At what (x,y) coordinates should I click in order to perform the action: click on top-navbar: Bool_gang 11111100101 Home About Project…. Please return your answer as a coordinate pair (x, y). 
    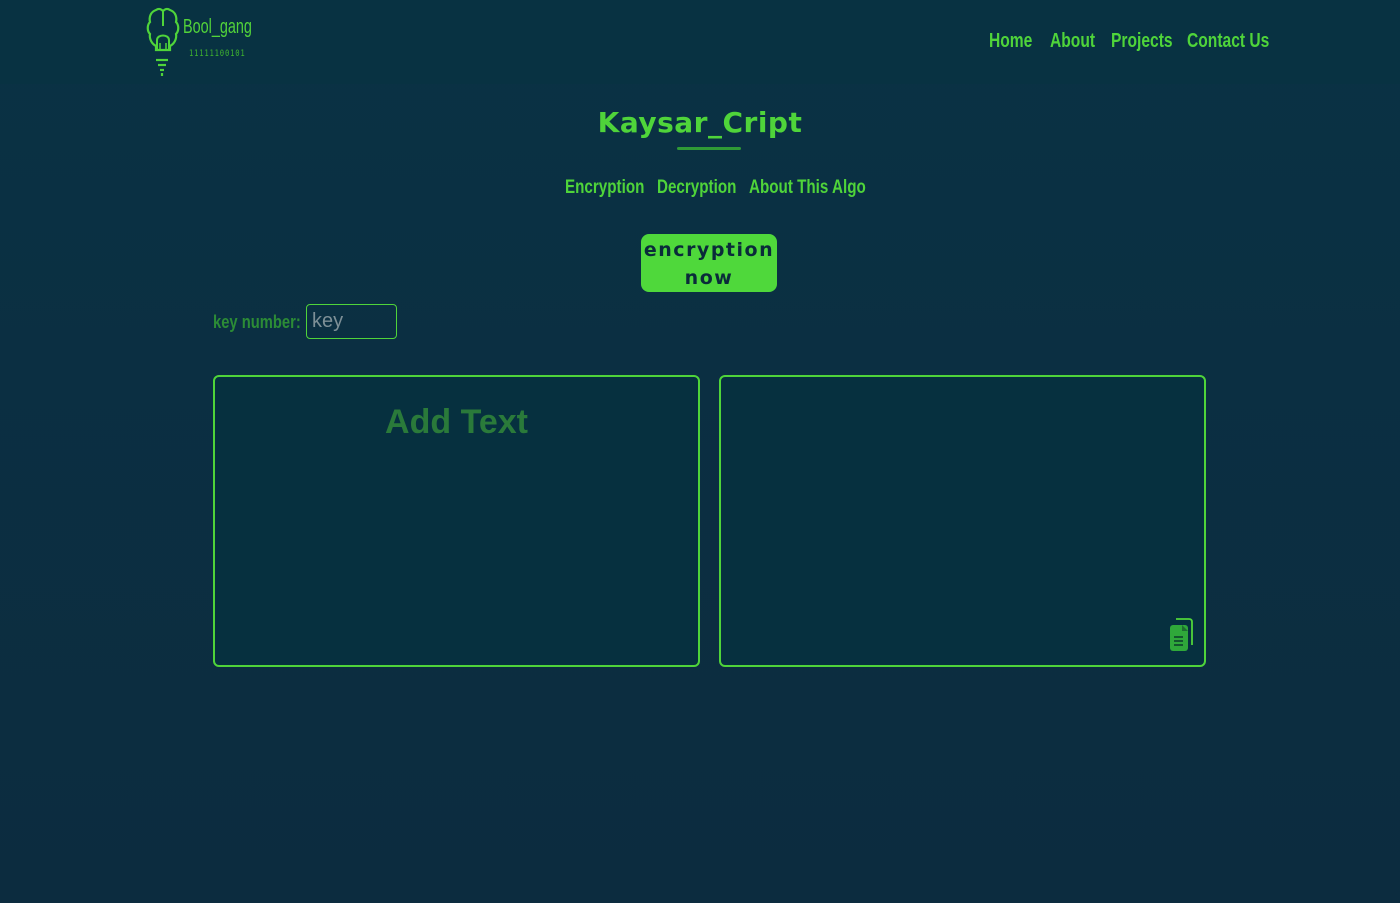
    Looking at the image, I should click on (700, 42).